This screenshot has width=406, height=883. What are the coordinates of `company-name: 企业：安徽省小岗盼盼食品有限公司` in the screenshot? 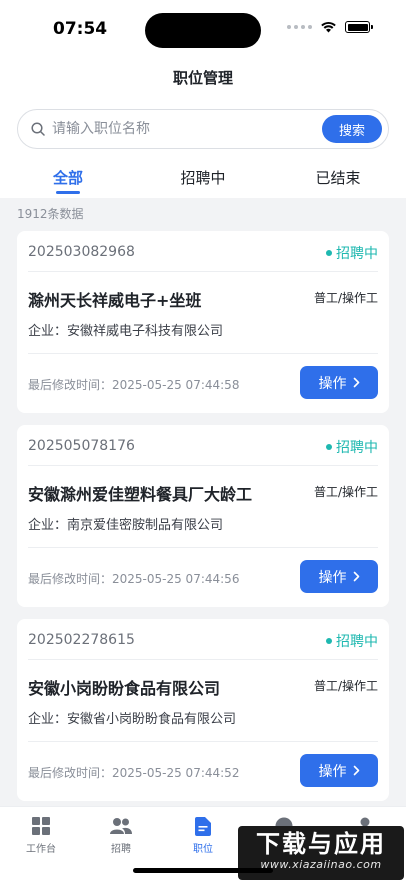 It's located at (132, 719).